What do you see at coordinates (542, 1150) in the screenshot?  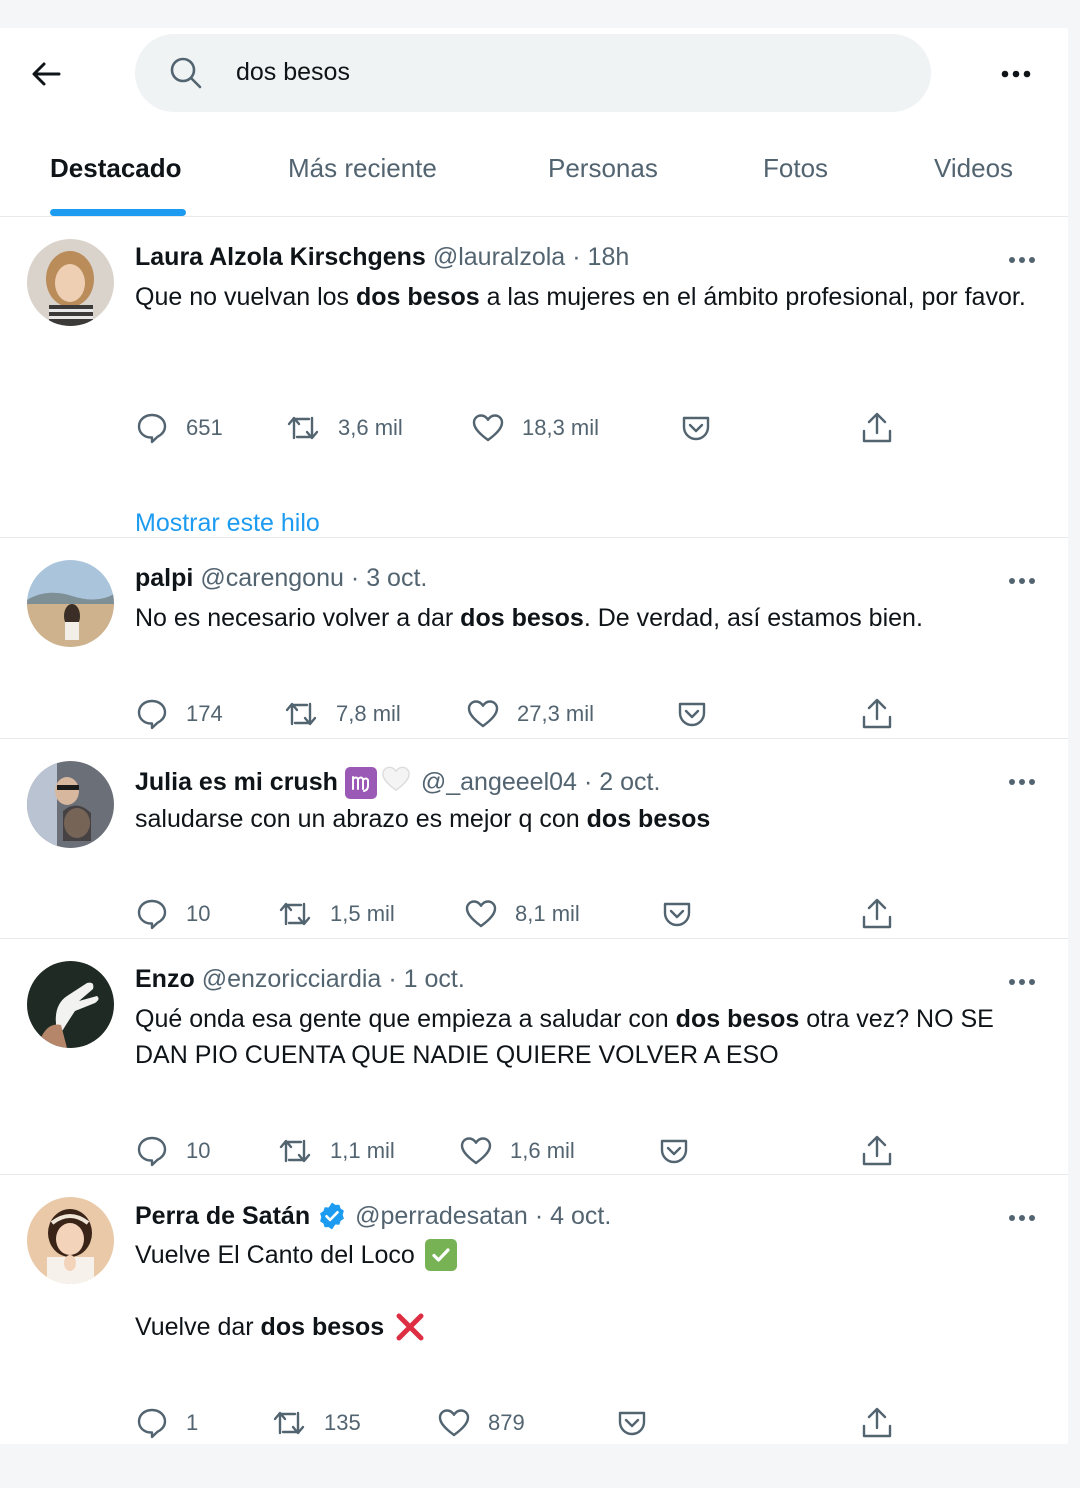 I see `like-count: 1,6 mil` at bounding box center [542, 1150].